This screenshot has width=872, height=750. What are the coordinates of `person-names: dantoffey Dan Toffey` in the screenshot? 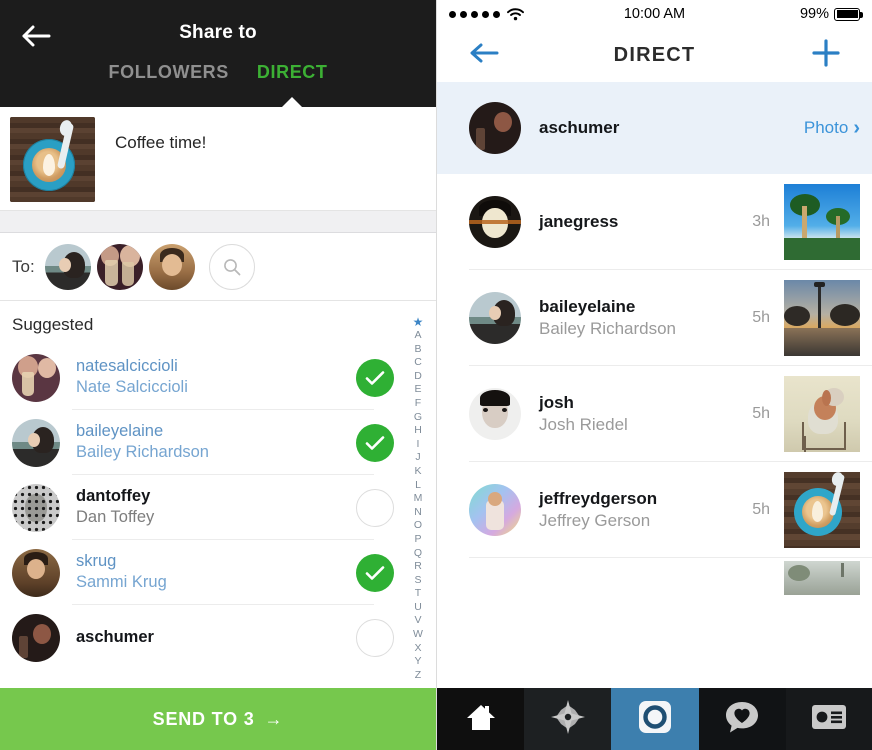 It's located at (216, 507).